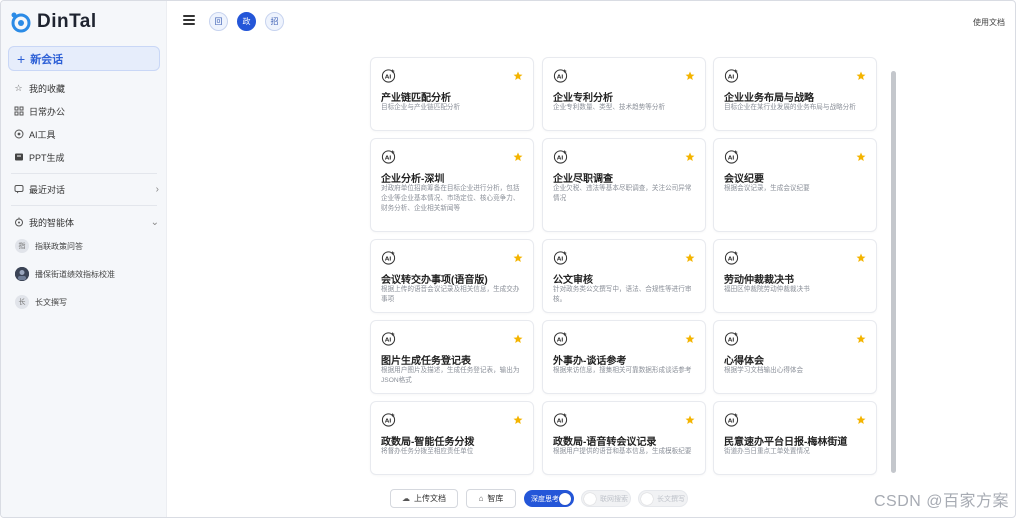 Image resolution: width=1016 pixels, height=518 pixels. Describe the element at coordinates (157, 189) in the screenshot. I see `chevron-right-icon: ›` at that location.